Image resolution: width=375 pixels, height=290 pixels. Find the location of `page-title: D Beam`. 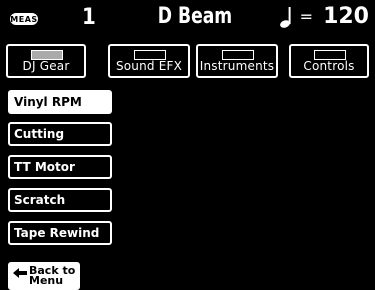

page-title: D Beam is located at coordinates (195, 16).